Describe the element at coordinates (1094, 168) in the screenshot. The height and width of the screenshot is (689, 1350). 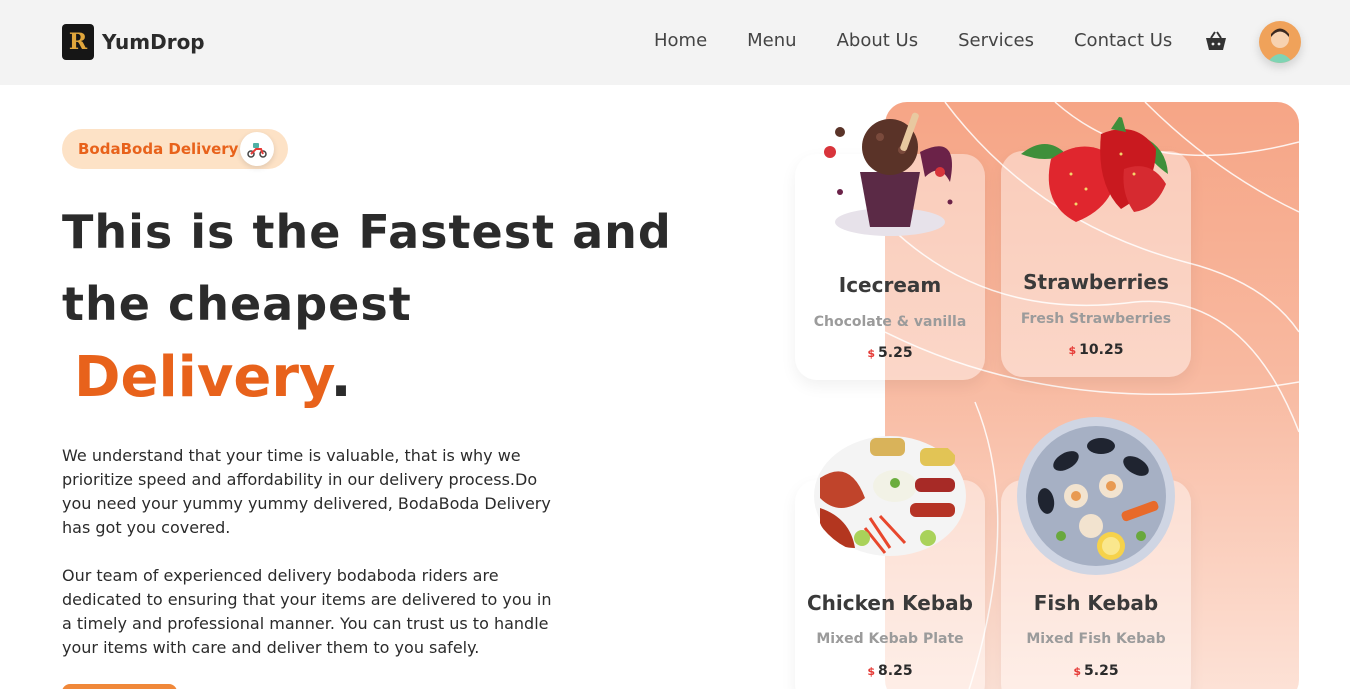
I see `strawberries-image` at that location.